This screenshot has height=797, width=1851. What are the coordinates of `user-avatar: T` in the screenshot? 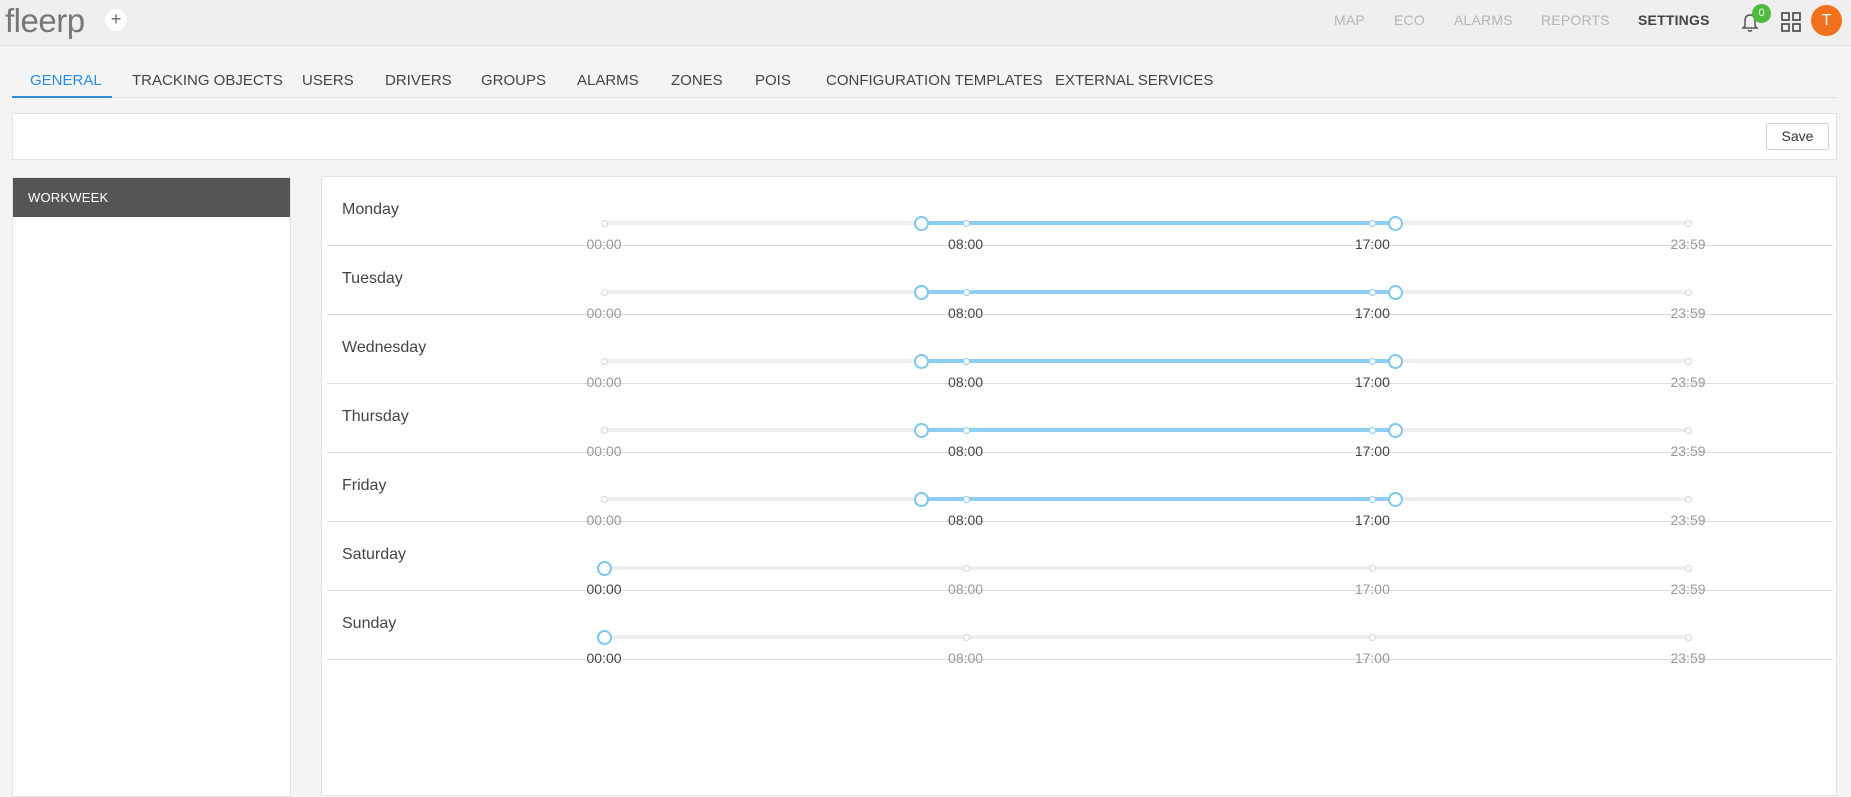 It's located at (1826, 20).